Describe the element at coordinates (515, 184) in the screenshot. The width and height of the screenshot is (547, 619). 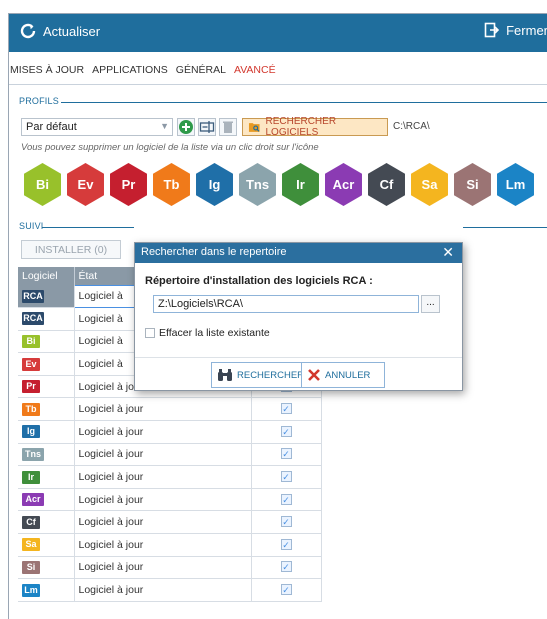
I see `app-icon-lm: Lm` at that location.